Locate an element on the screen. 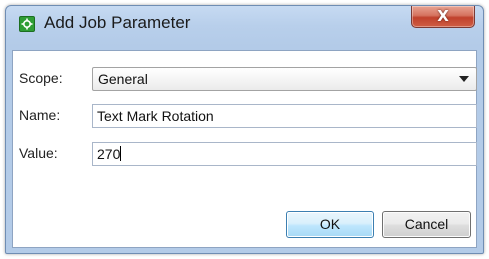  scope-dropdown: General is located at coordinates (284, 79).